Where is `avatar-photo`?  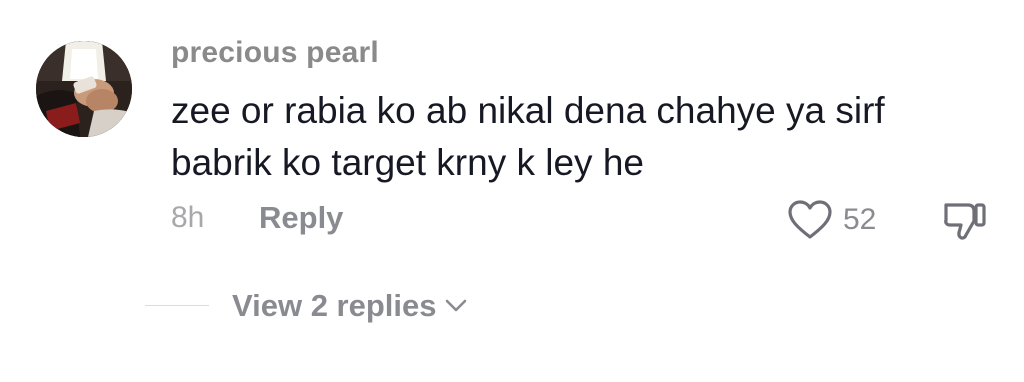 avatar-photo is located at coordinates (84, 89).